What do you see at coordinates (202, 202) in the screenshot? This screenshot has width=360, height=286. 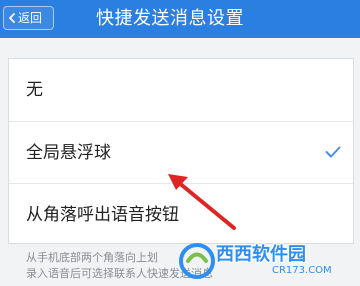 I see `annotation-arrow` at bounding box center [202, 202].